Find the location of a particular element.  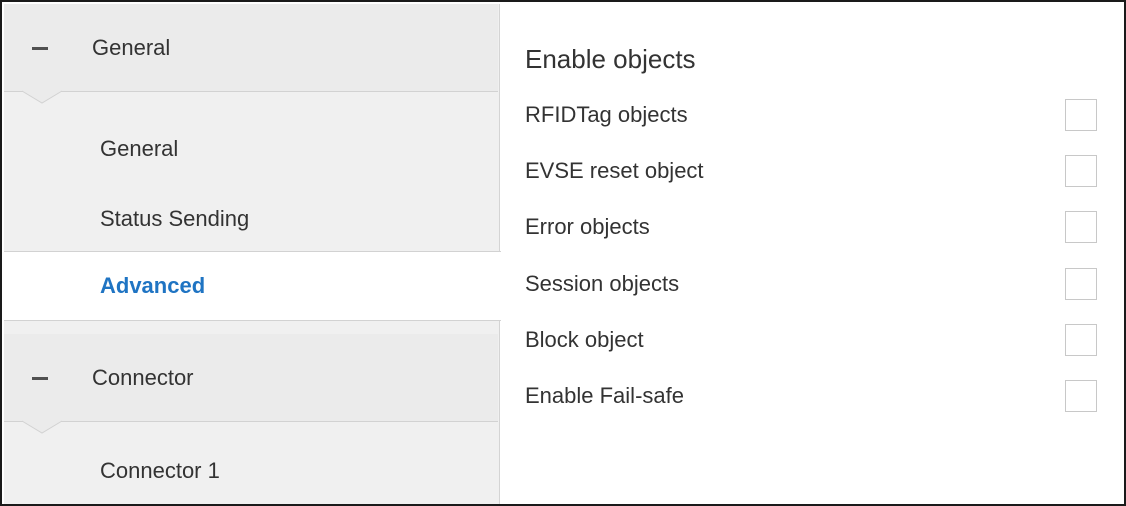

evse-reset-object-checkbox is located at coordinates (1081, 171).